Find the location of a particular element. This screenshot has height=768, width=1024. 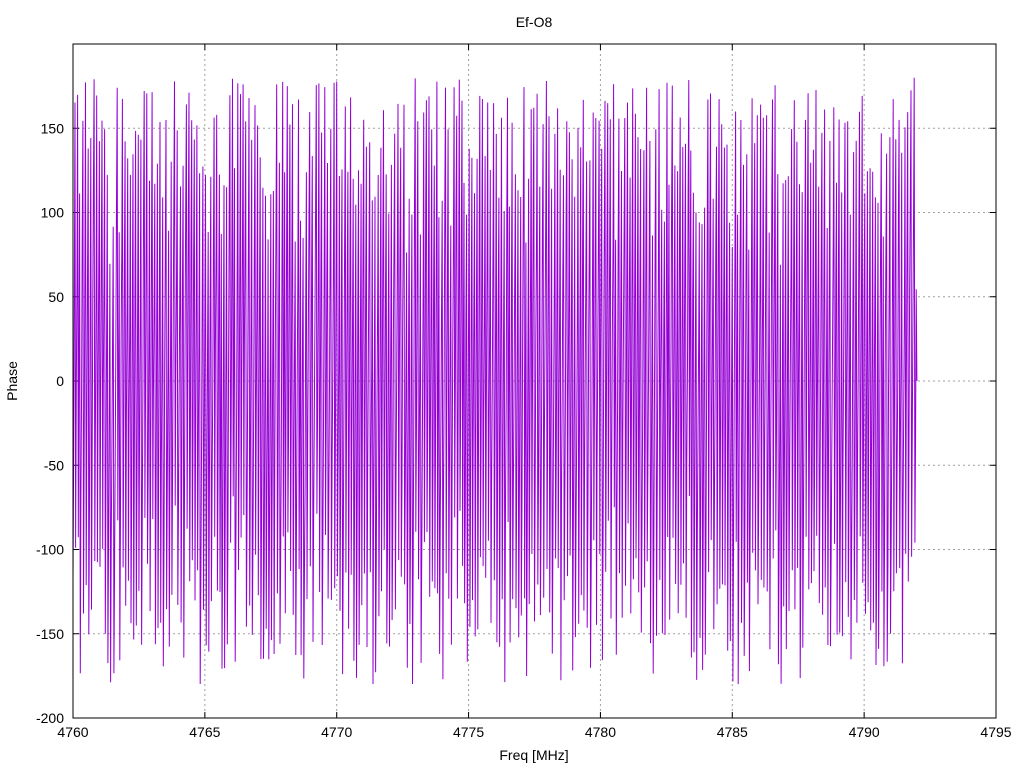

y-tick-label: -200 is located at coordinates (50, 718).